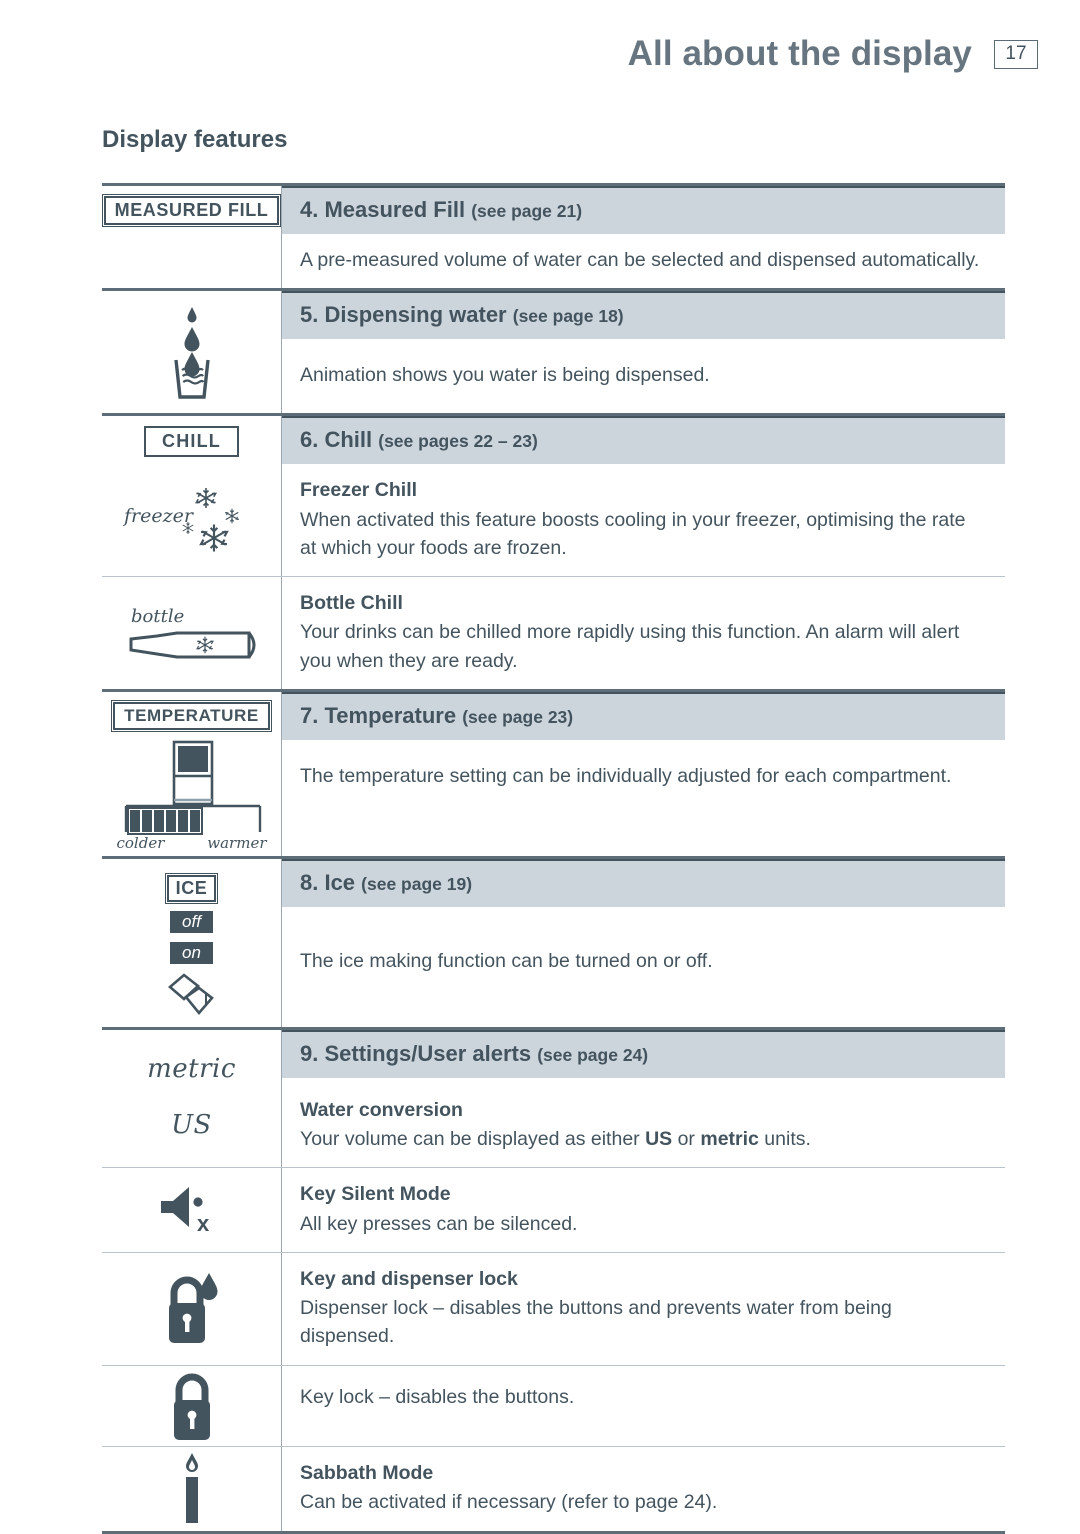 The height and width of the screenshot is (1534, 1080). I want to click on temperature-badge-icon: TEMPERATURE, so click(191, 716).